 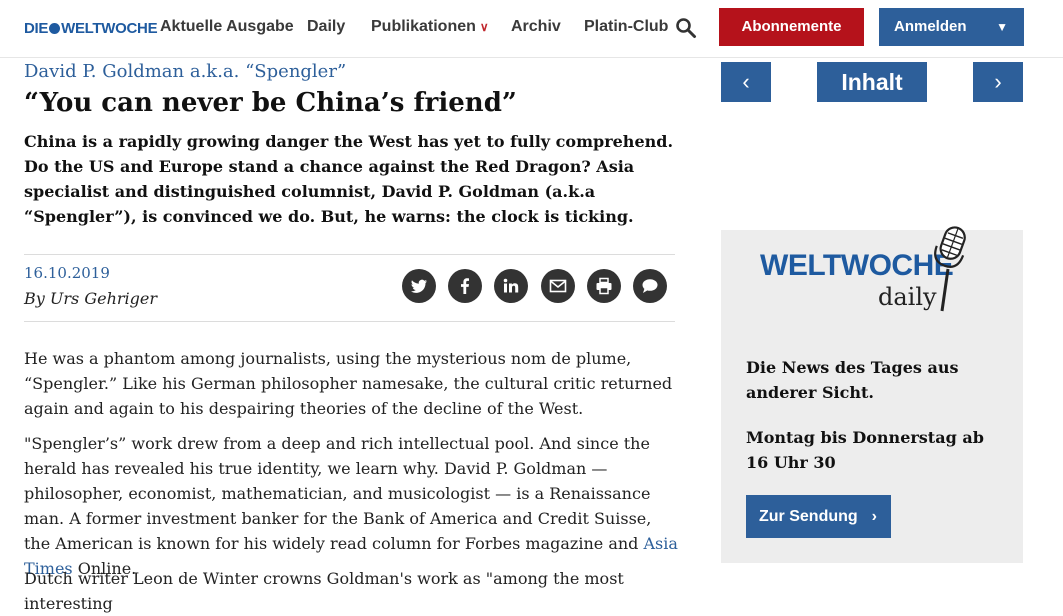 I want to click on share-linkedin-button, so click(x=511, y=286).